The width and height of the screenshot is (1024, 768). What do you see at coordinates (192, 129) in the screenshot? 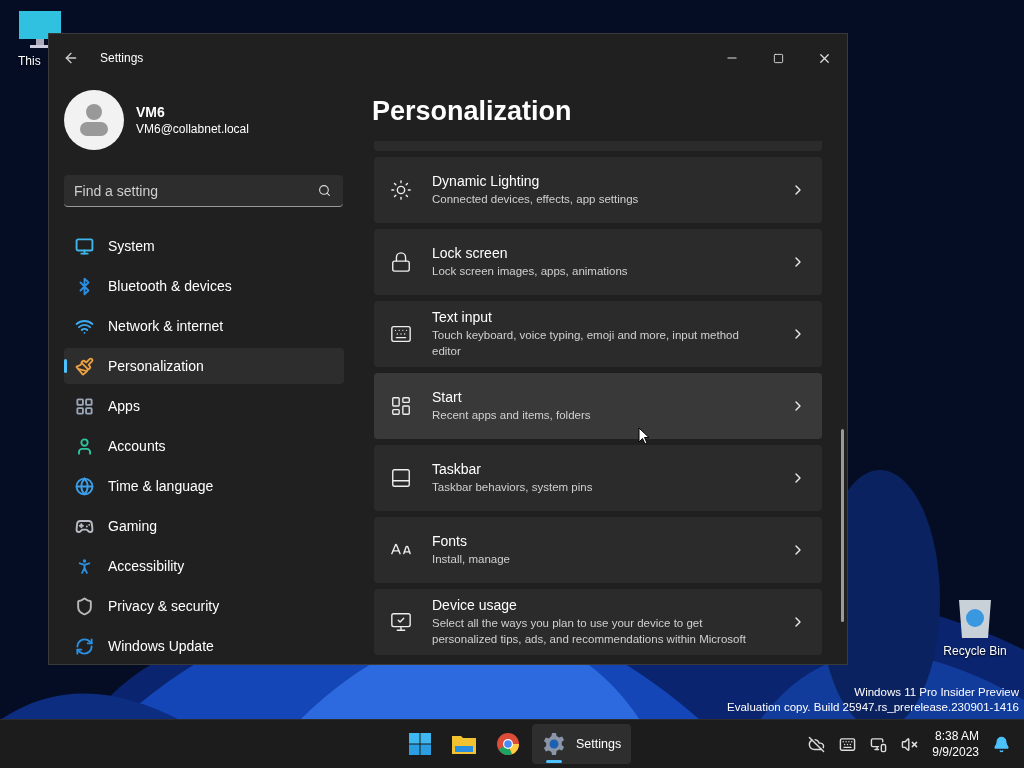
I see `user-email: VM6@collabnet.local` at bounding box center [192, 129].